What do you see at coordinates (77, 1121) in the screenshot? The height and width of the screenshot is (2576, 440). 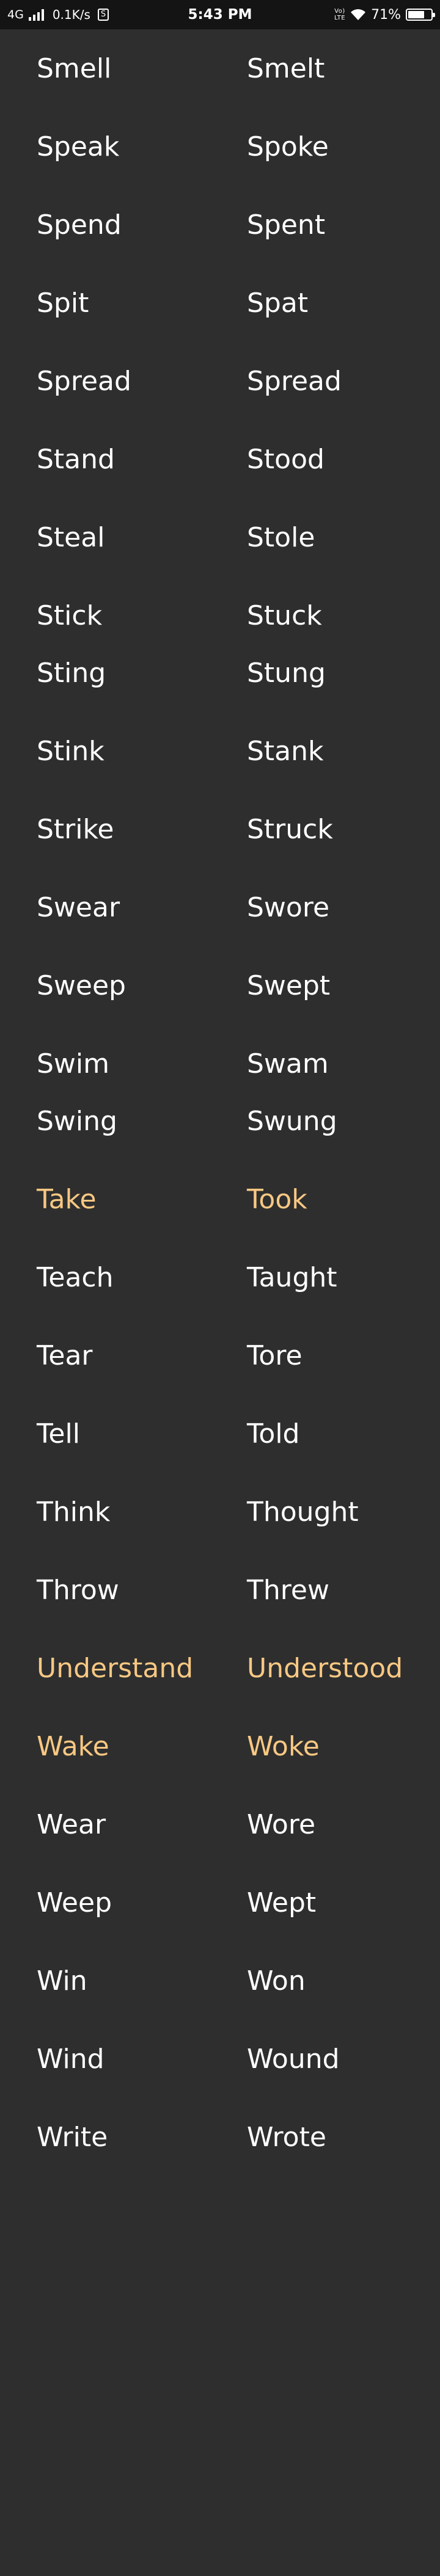 I see `verb-base-form: Swing` at bounding box center [77, 1121].